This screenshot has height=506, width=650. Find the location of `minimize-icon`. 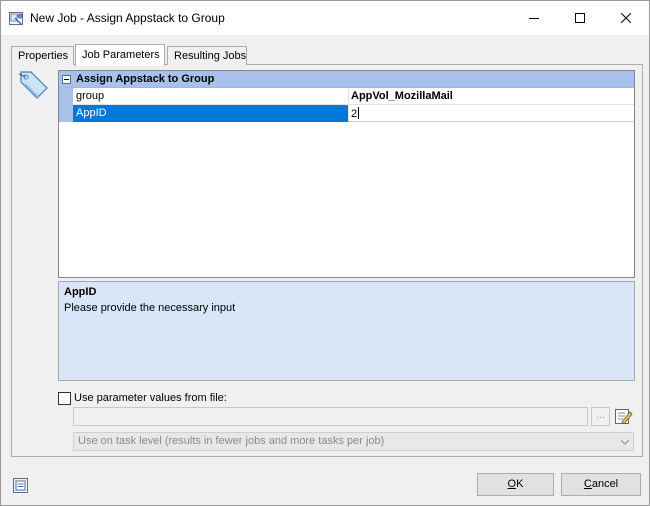

minimize-icon is located at coordinates (534, 18).